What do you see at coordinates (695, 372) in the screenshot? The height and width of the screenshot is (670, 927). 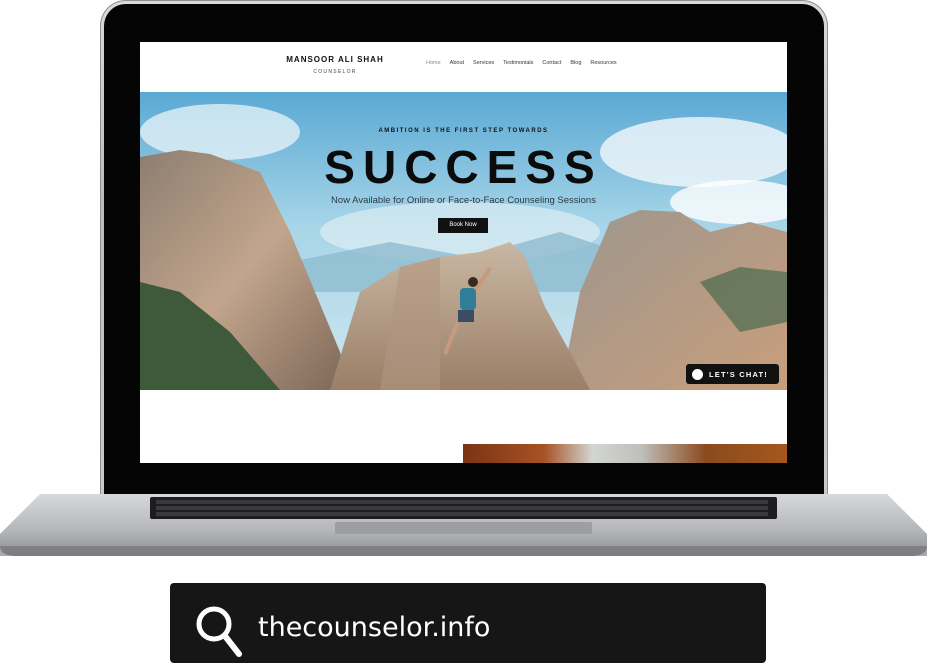 I see `chat-bubble-icon` at bounding box center [695, 372].